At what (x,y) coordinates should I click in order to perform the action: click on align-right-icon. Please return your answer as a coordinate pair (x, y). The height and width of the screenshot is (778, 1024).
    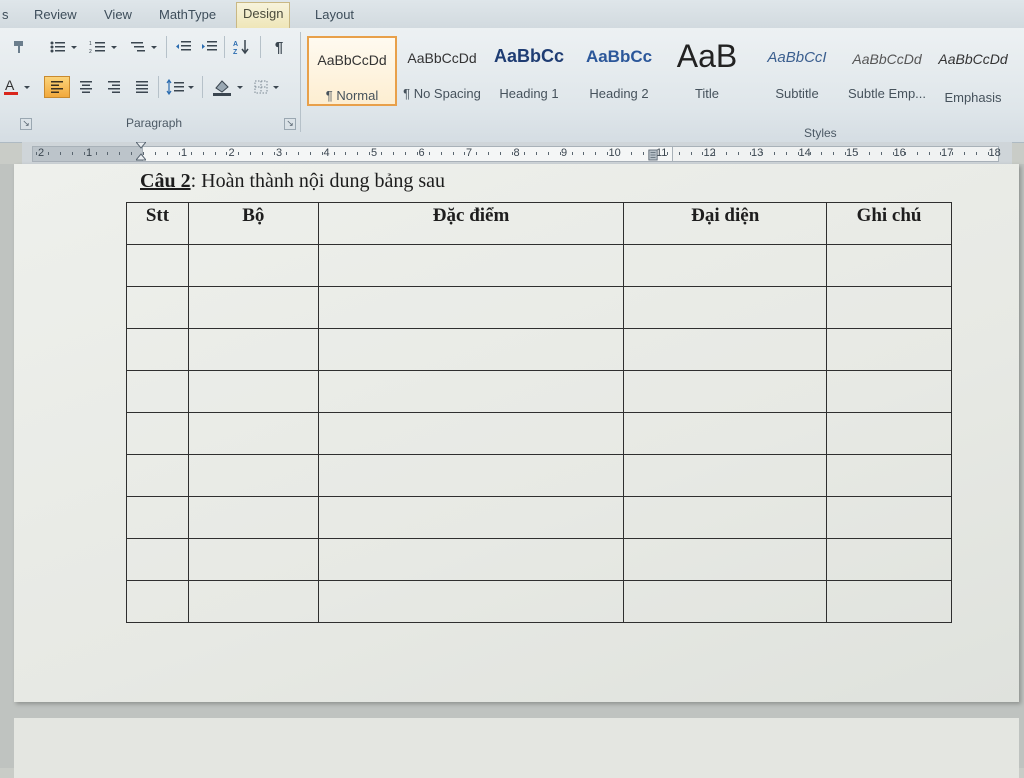
    Looking at the image, I should click on (114, 87).